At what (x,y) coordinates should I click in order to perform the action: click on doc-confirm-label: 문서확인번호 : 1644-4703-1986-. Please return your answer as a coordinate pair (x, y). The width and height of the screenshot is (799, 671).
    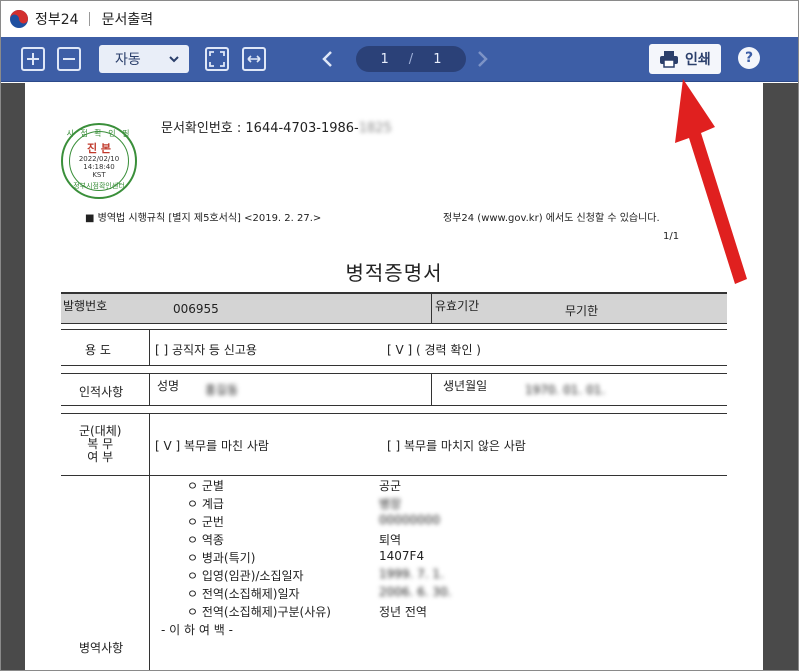
    Looking at the image, I should click on (260, 128).